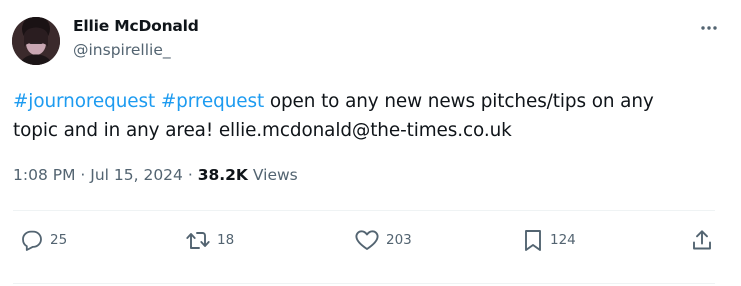  Describe the element at coordinates (367, 240) in the screenshot. I see `heart-icon` at that location.